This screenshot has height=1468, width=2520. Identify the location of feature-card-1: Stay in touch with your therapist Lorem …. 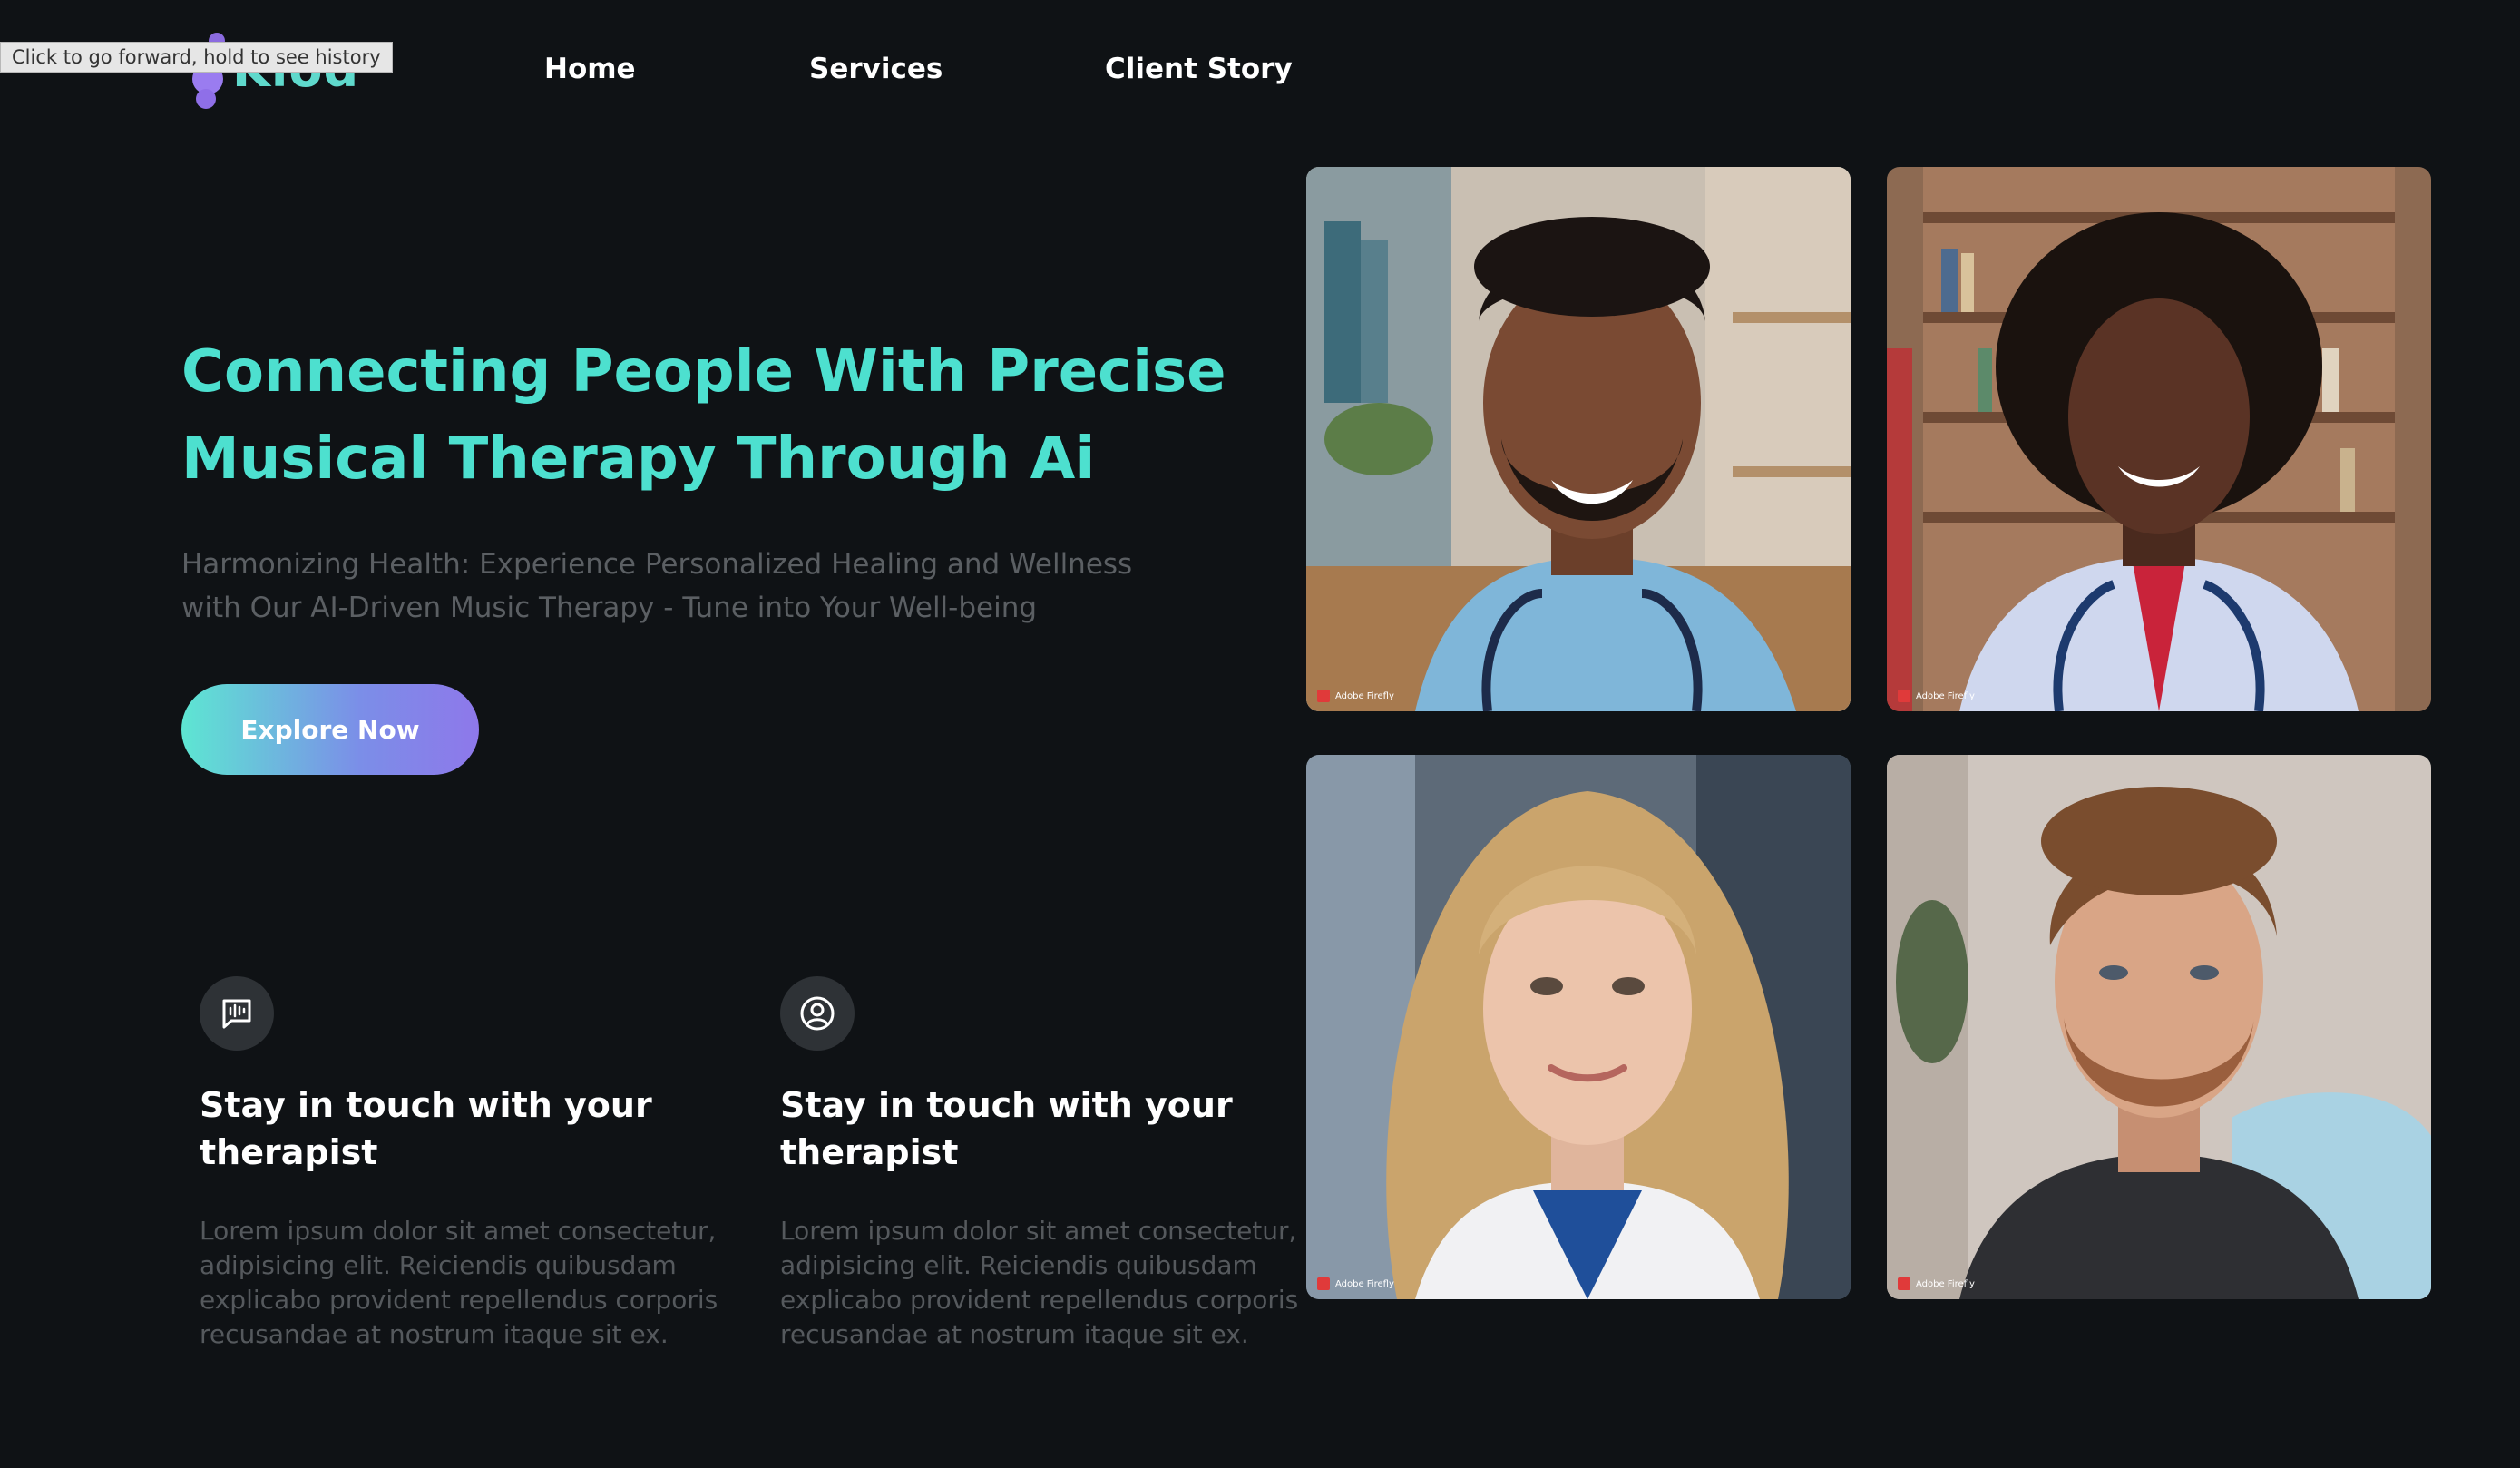
(472, 1164).